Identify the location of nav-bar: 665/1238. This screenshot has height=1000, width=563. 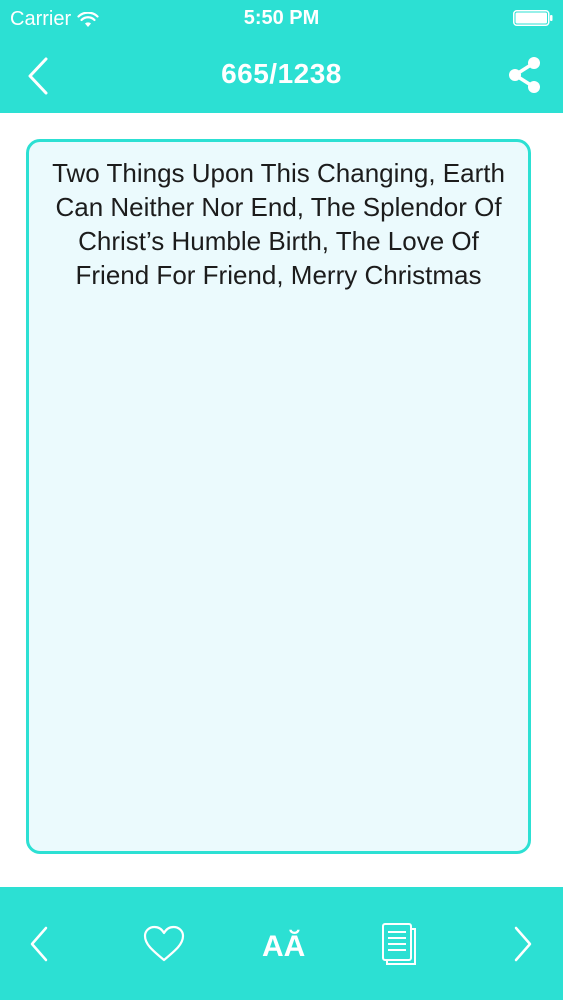
(281, 75).